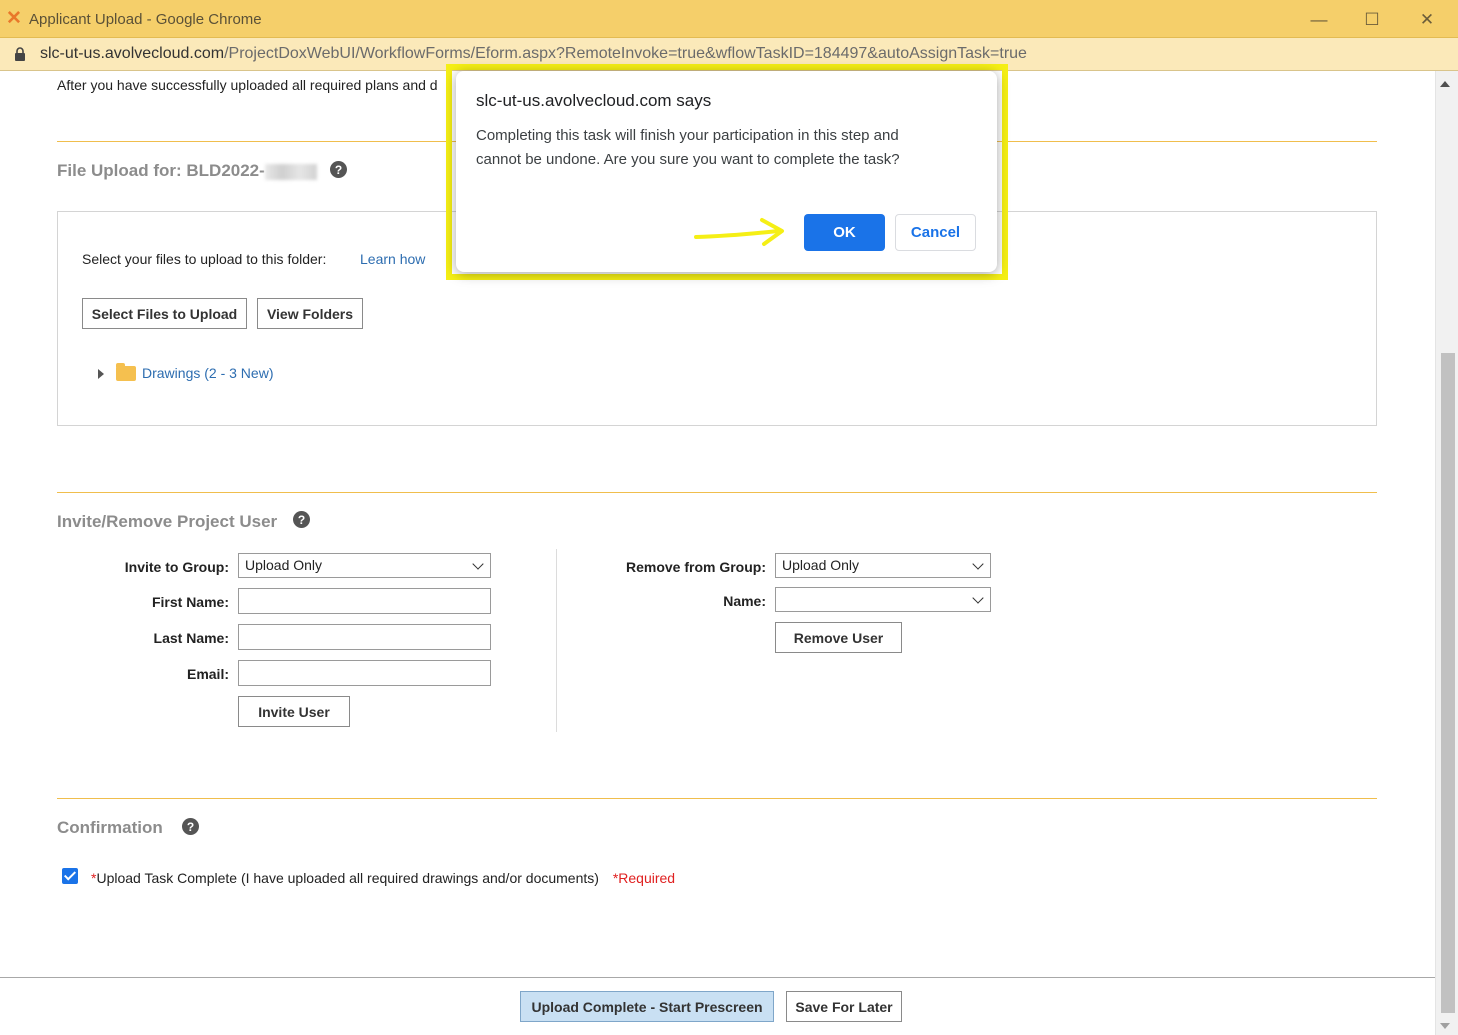 This screenshot has height=1035, width=1458. I want to click on folder-icon, so click(126, 372).